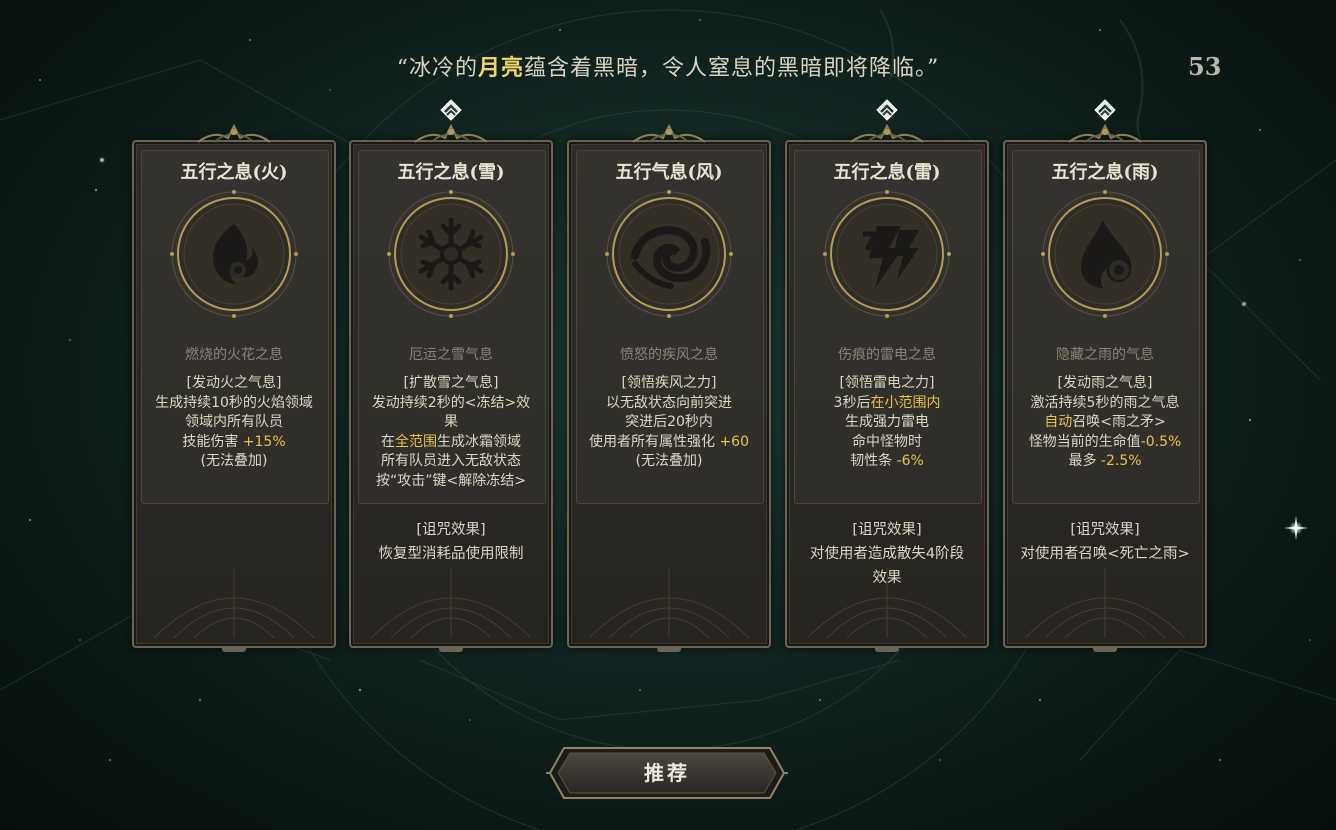 Image resolution: width=1336 pixels, height=830 pixels. What do you see at coordinates (852, 402) in the screenshot?
I see `description-text: 3秒后` at bounding box center [852, 402].